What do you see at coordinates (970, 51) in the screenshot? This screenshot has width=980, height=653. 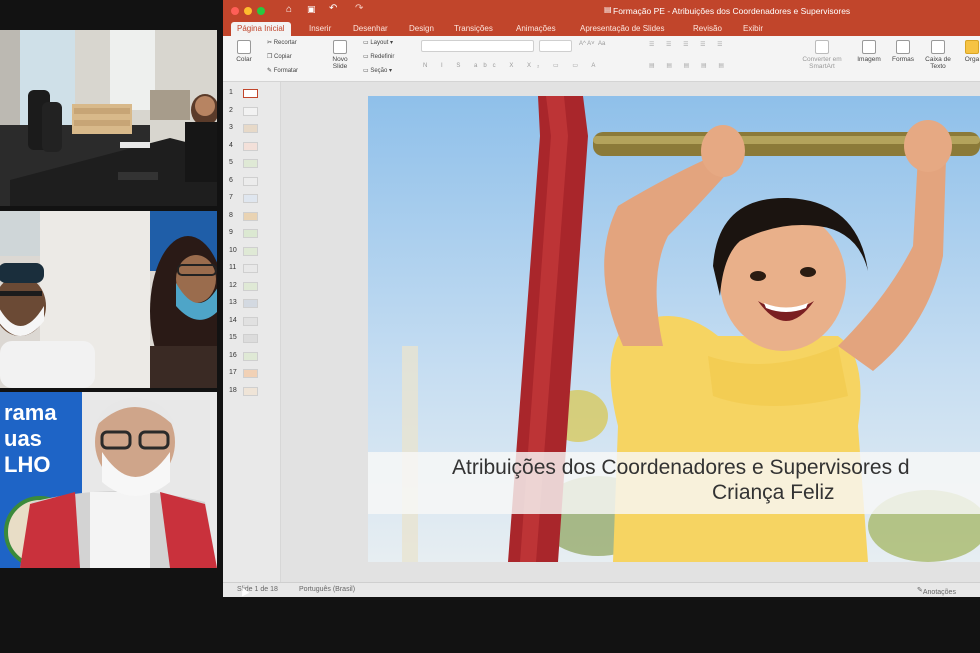 I see `arrange-button: Orga` at bounding box center [970, 51].